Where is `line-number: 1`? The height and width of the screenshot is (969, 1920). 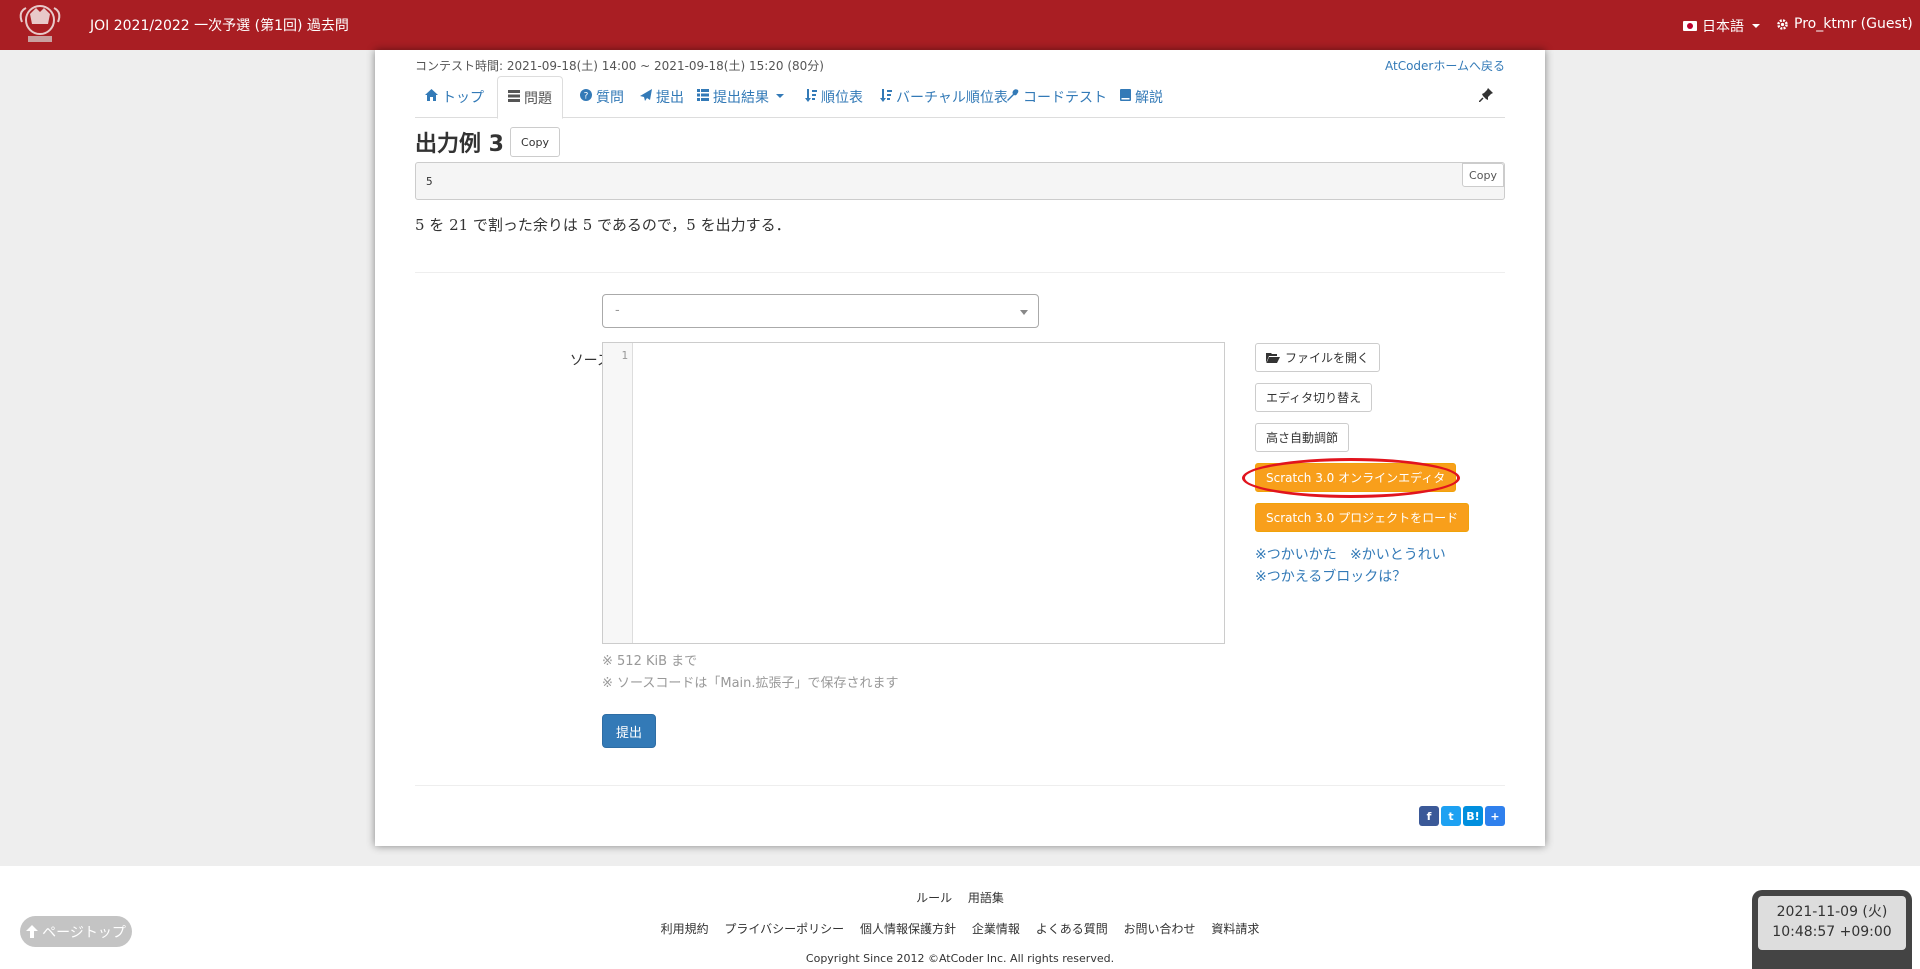 line-number: 1 is located at coordinates (624, 355).